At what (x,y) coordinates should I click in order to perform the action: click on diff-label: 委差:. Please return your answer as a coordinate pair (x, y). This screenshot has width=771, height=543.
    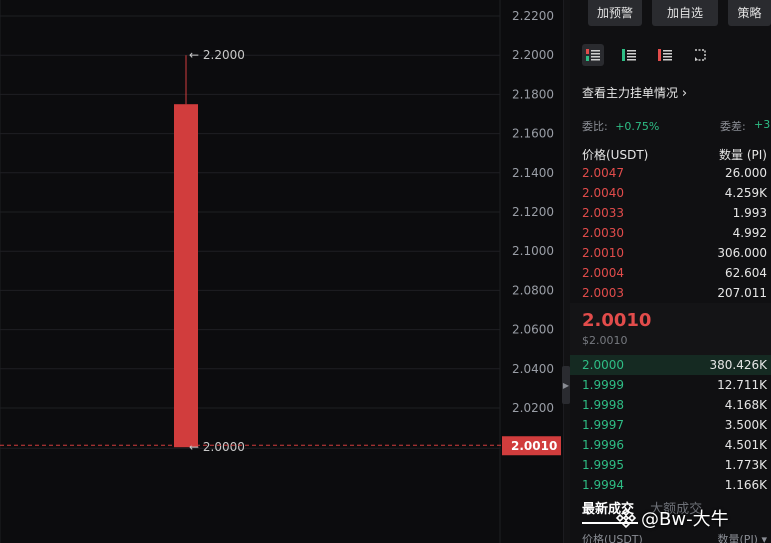
    Looking at the image, I should click on (733, 126).